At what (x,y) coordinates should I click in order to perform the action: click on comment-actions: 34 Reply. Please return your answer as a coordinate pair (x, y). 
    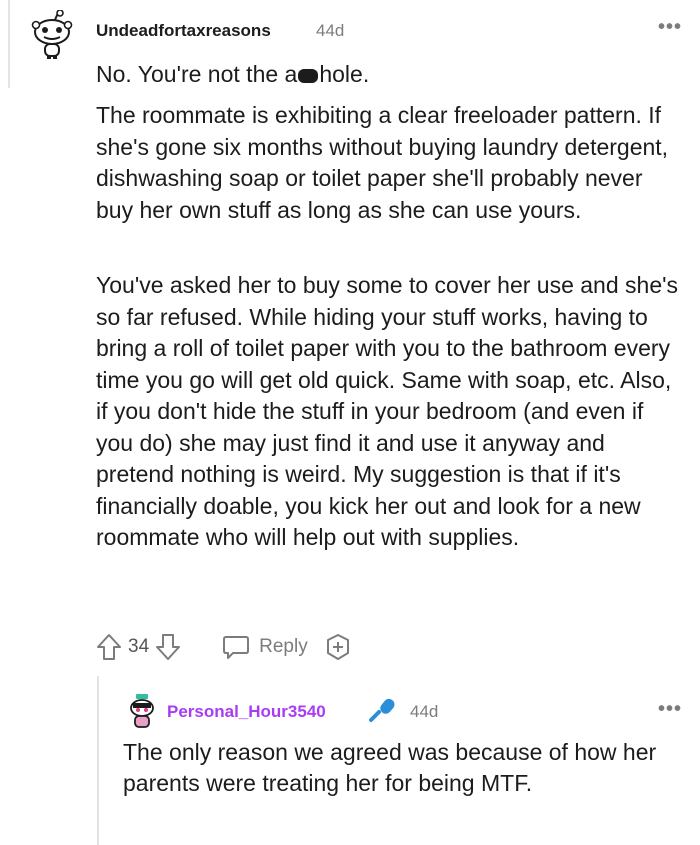
    Looking at the image, I should click on (224, 647).